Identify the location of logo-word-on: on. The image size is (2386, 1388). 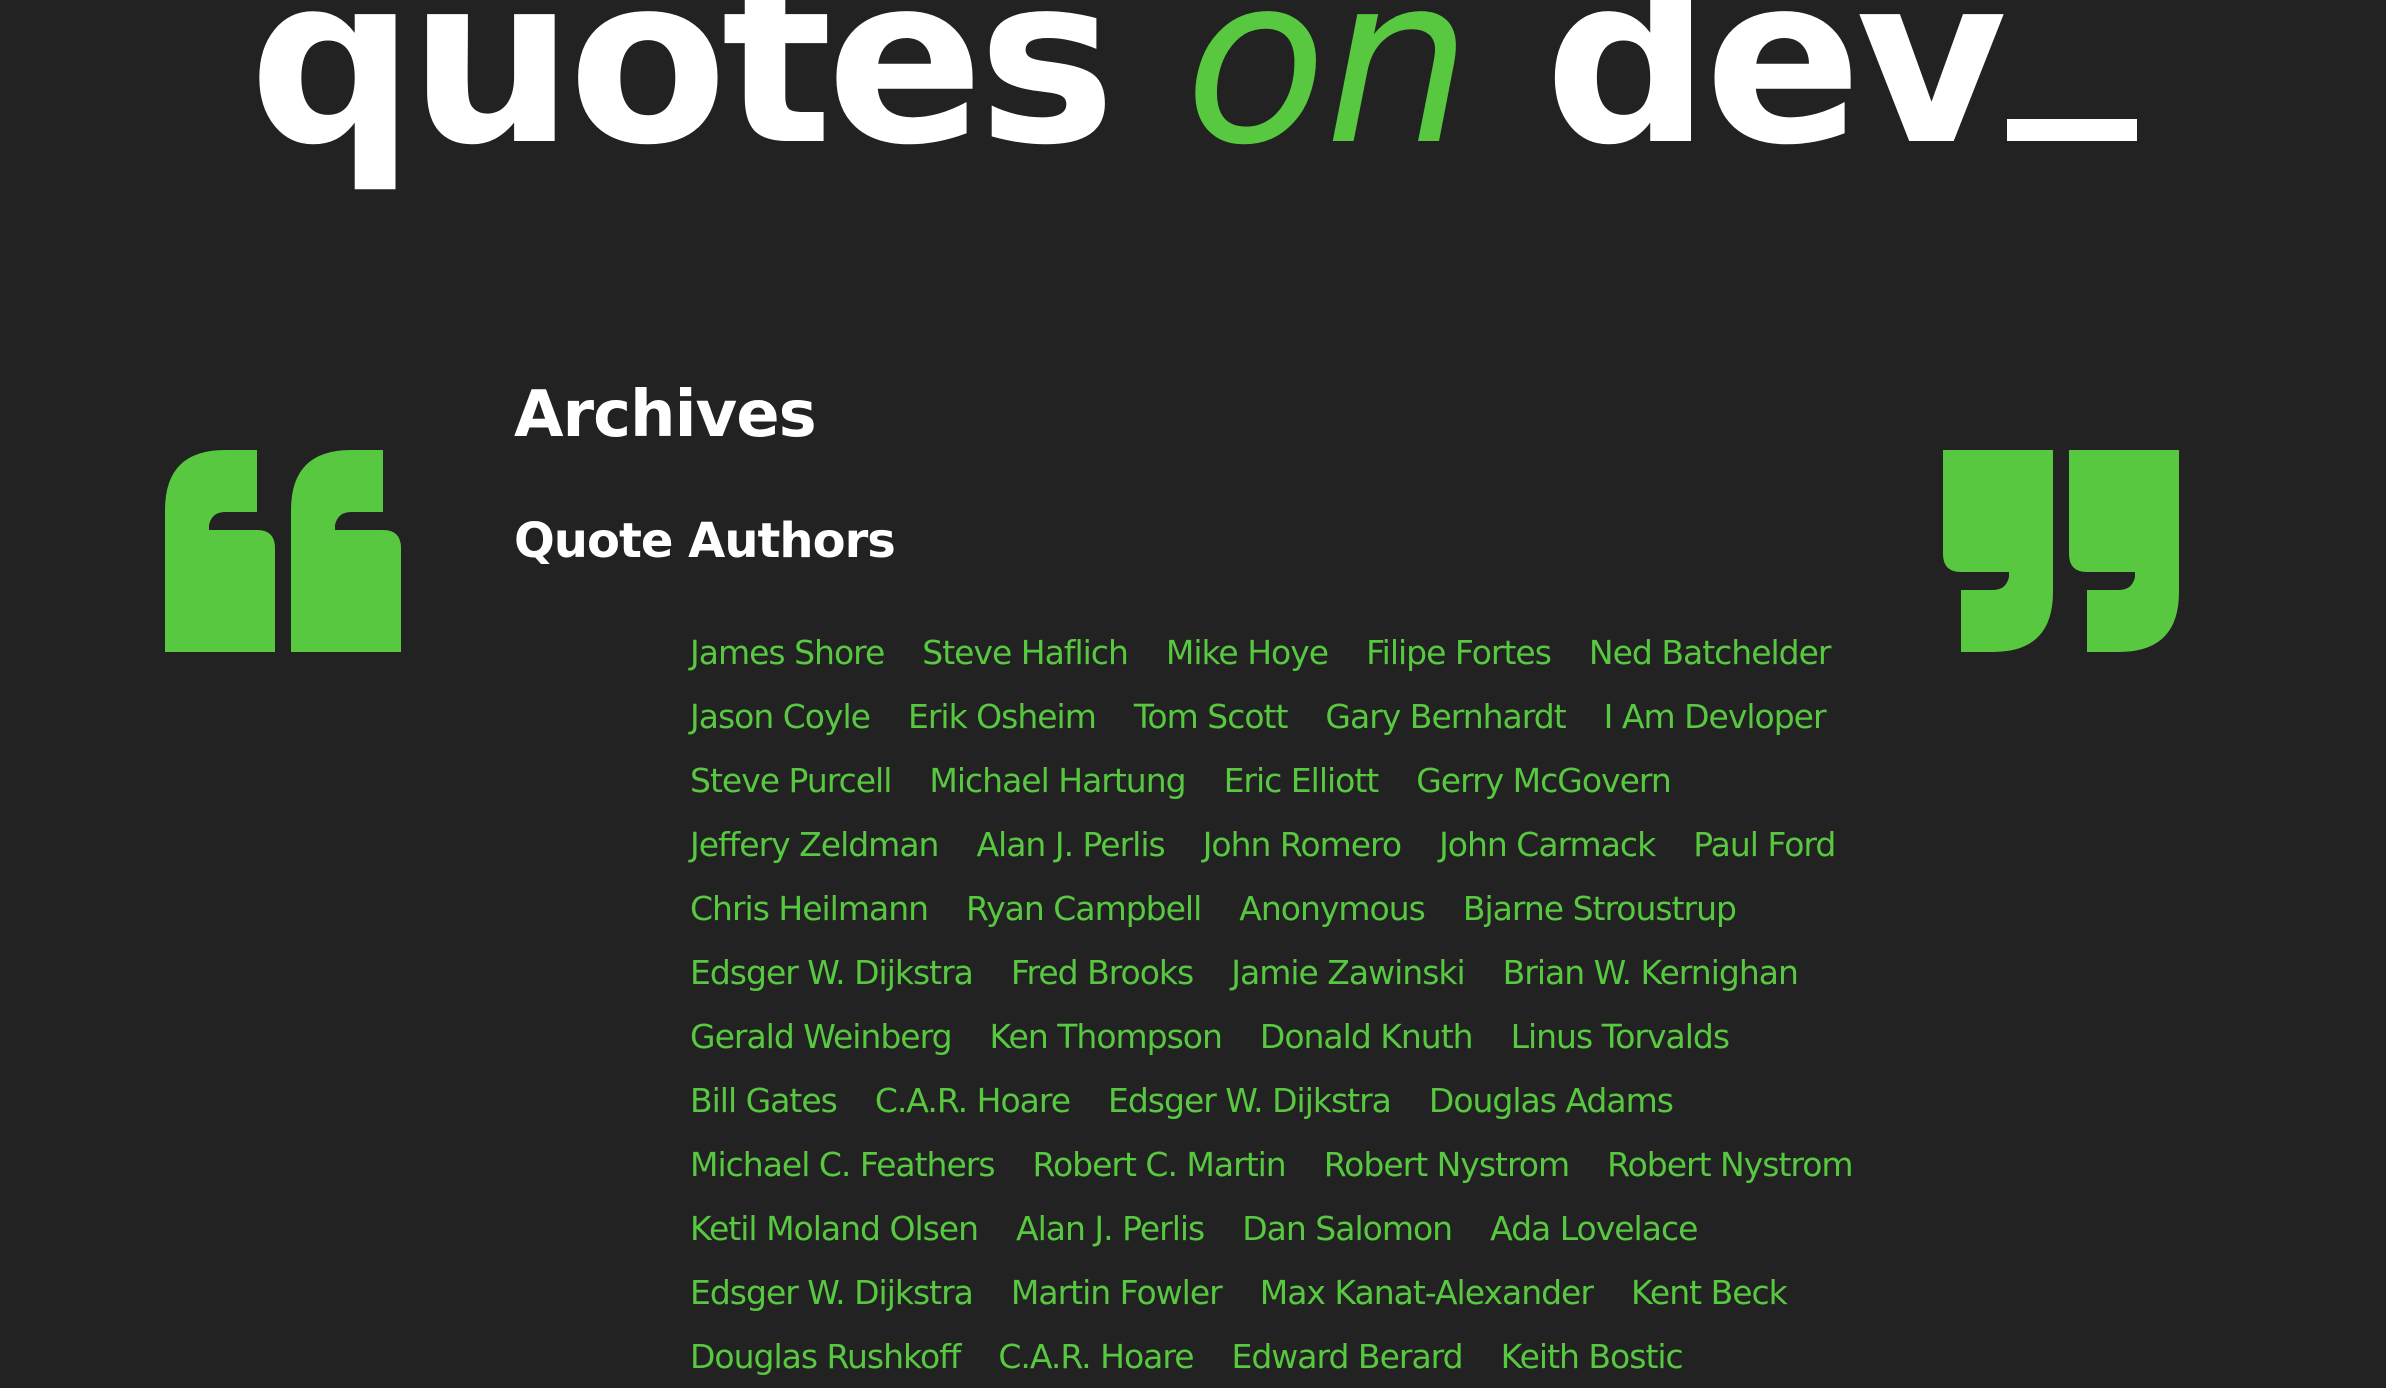
(1328, 98).